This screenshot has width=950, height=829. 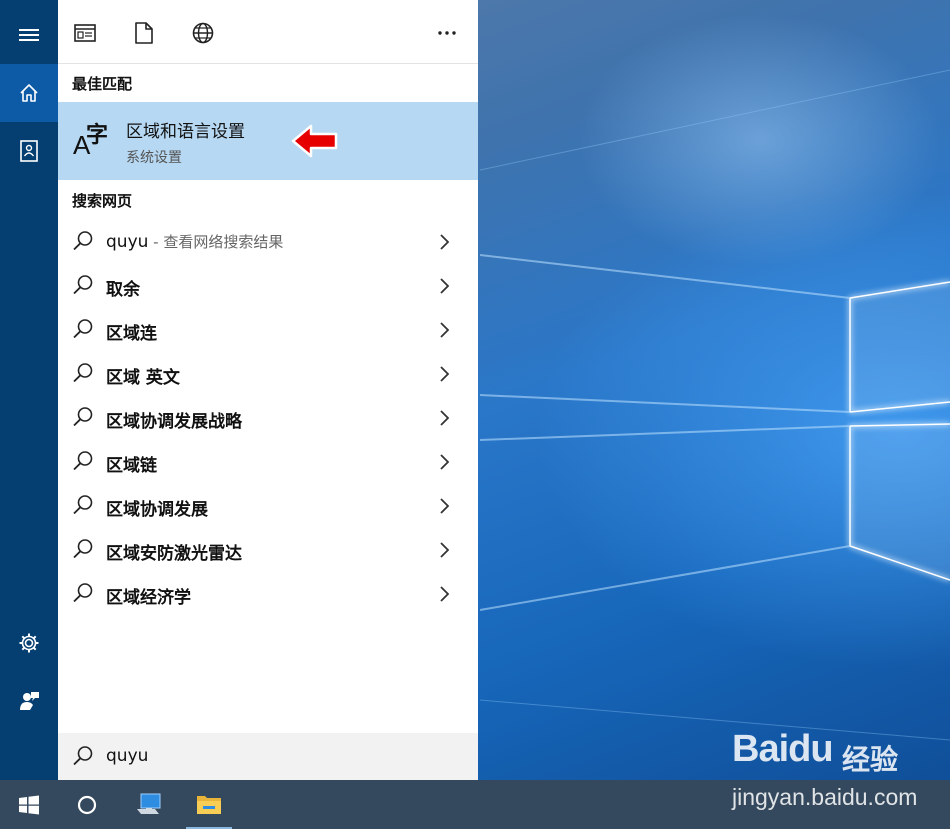 I want to click on start-button, so click(x=29, y=804).